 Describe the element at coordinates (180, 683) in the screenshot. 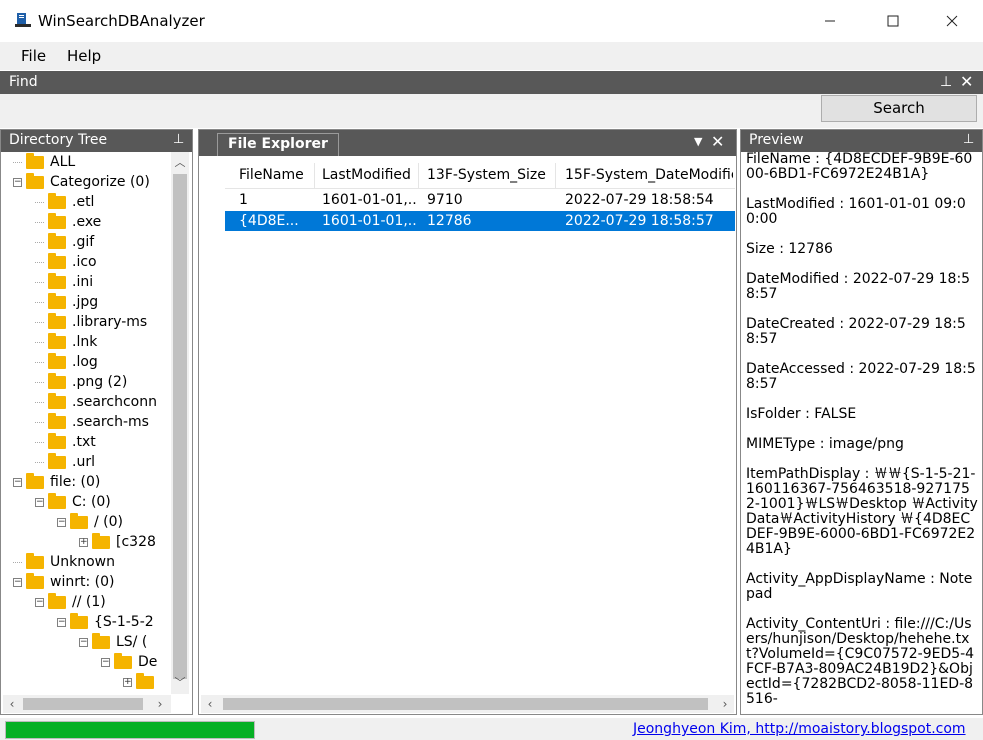

I see `scroll-down-icon: ﹀` at that location.